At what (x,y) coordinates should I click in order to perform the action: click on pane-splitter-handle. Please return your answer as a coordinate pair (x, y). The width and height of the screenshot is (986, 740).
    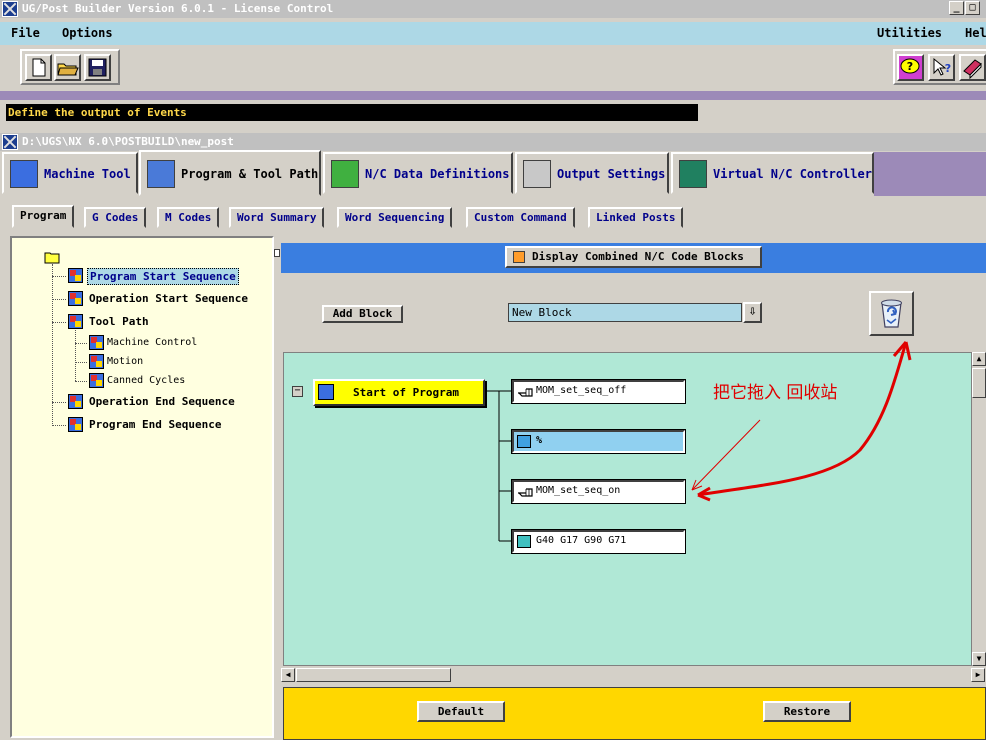
    Looking at the image, I should click on (277, 253).